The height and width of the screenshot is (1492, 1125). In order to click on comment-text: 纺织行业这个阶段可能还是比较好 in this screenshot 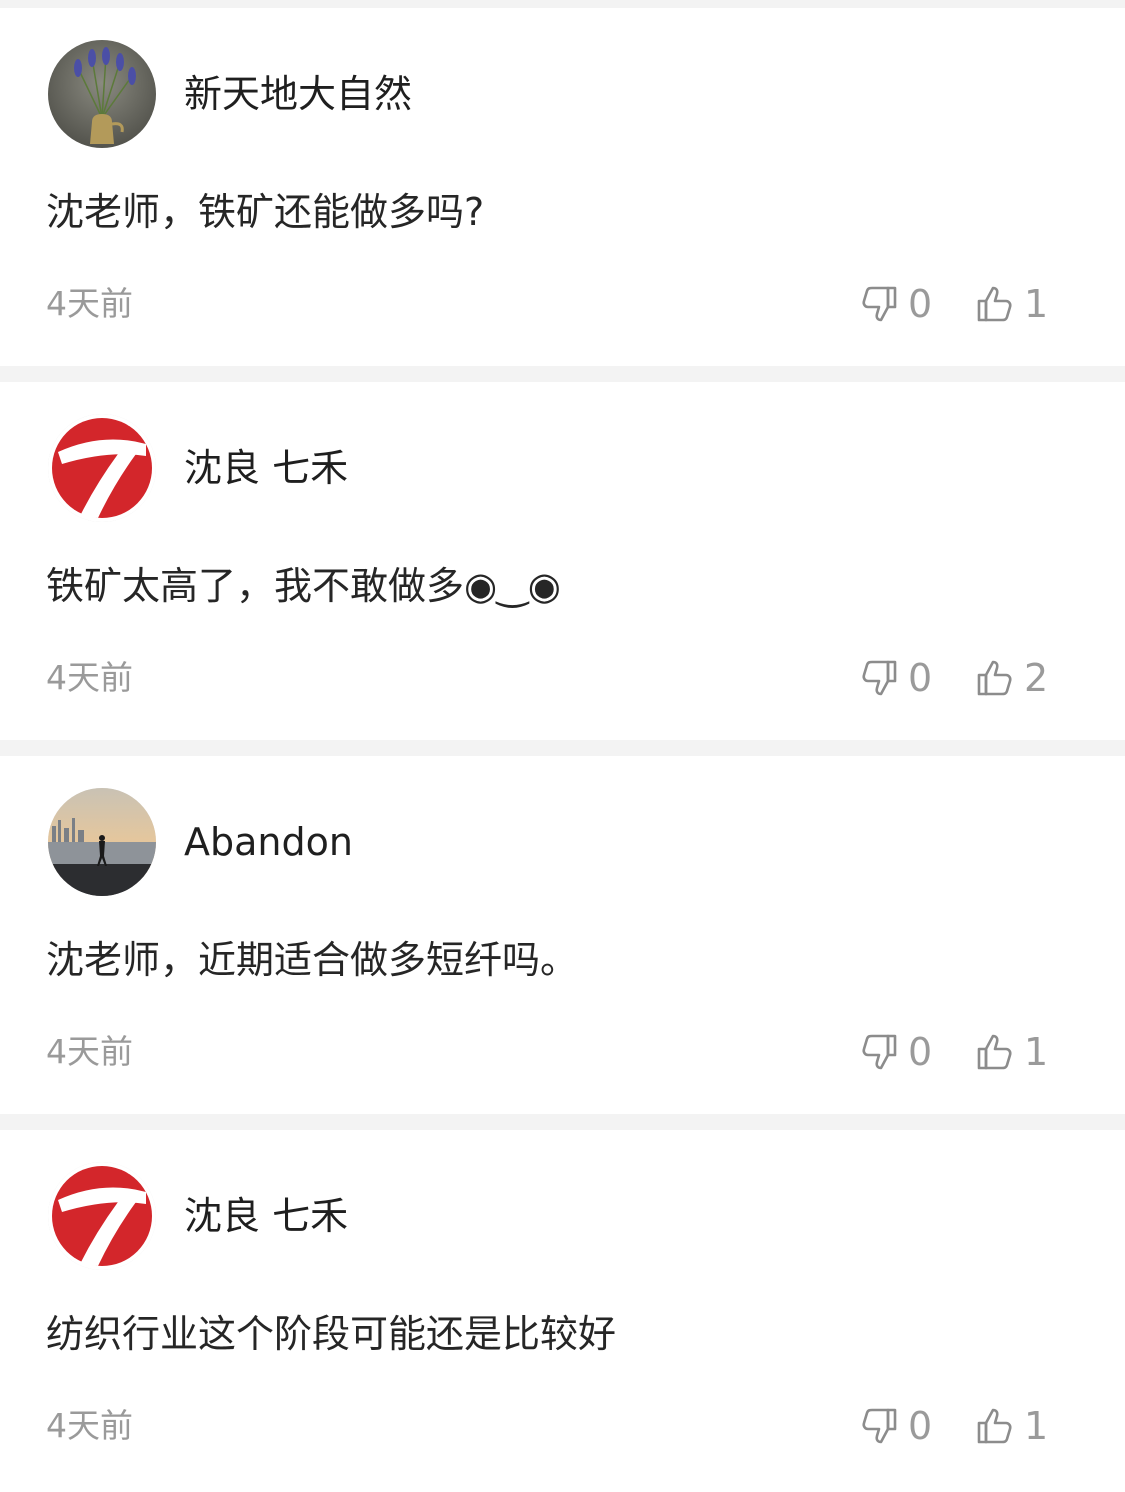, I will do `click(331, 1334)`.